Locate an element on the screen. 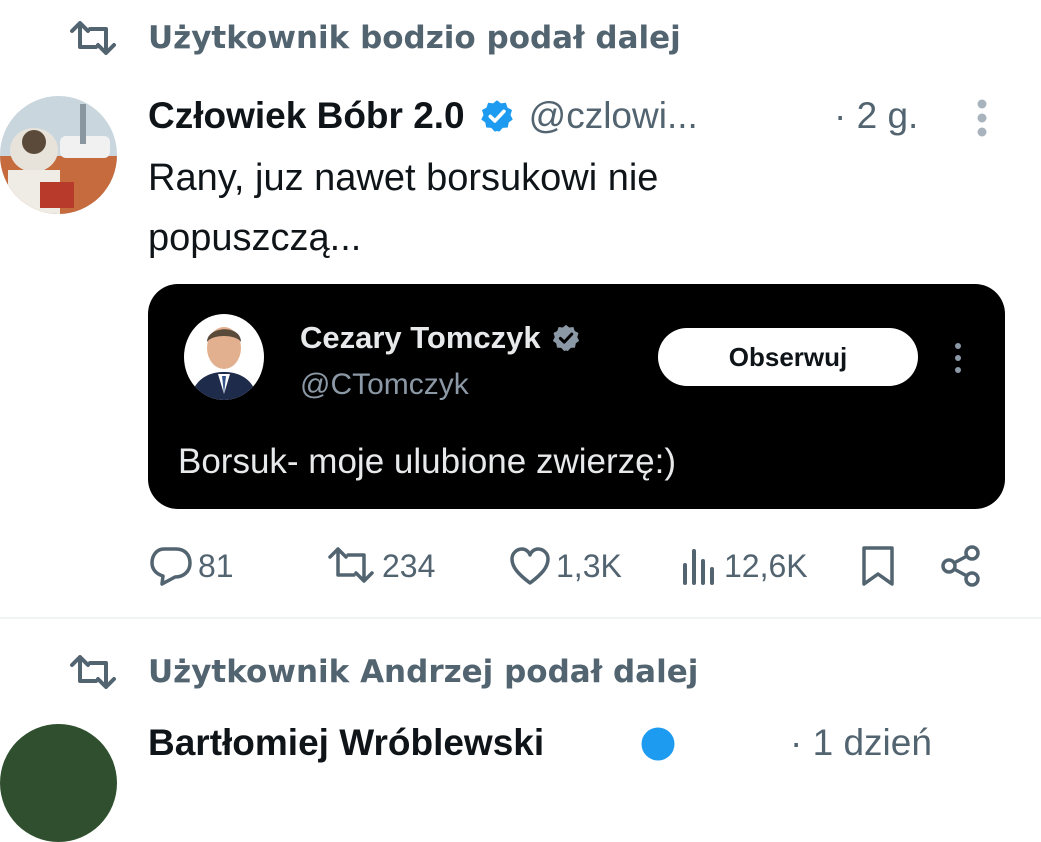 This screenshot has height=842, width=1041. follow-button: Obserwuj is located at coordinates (788, 357).